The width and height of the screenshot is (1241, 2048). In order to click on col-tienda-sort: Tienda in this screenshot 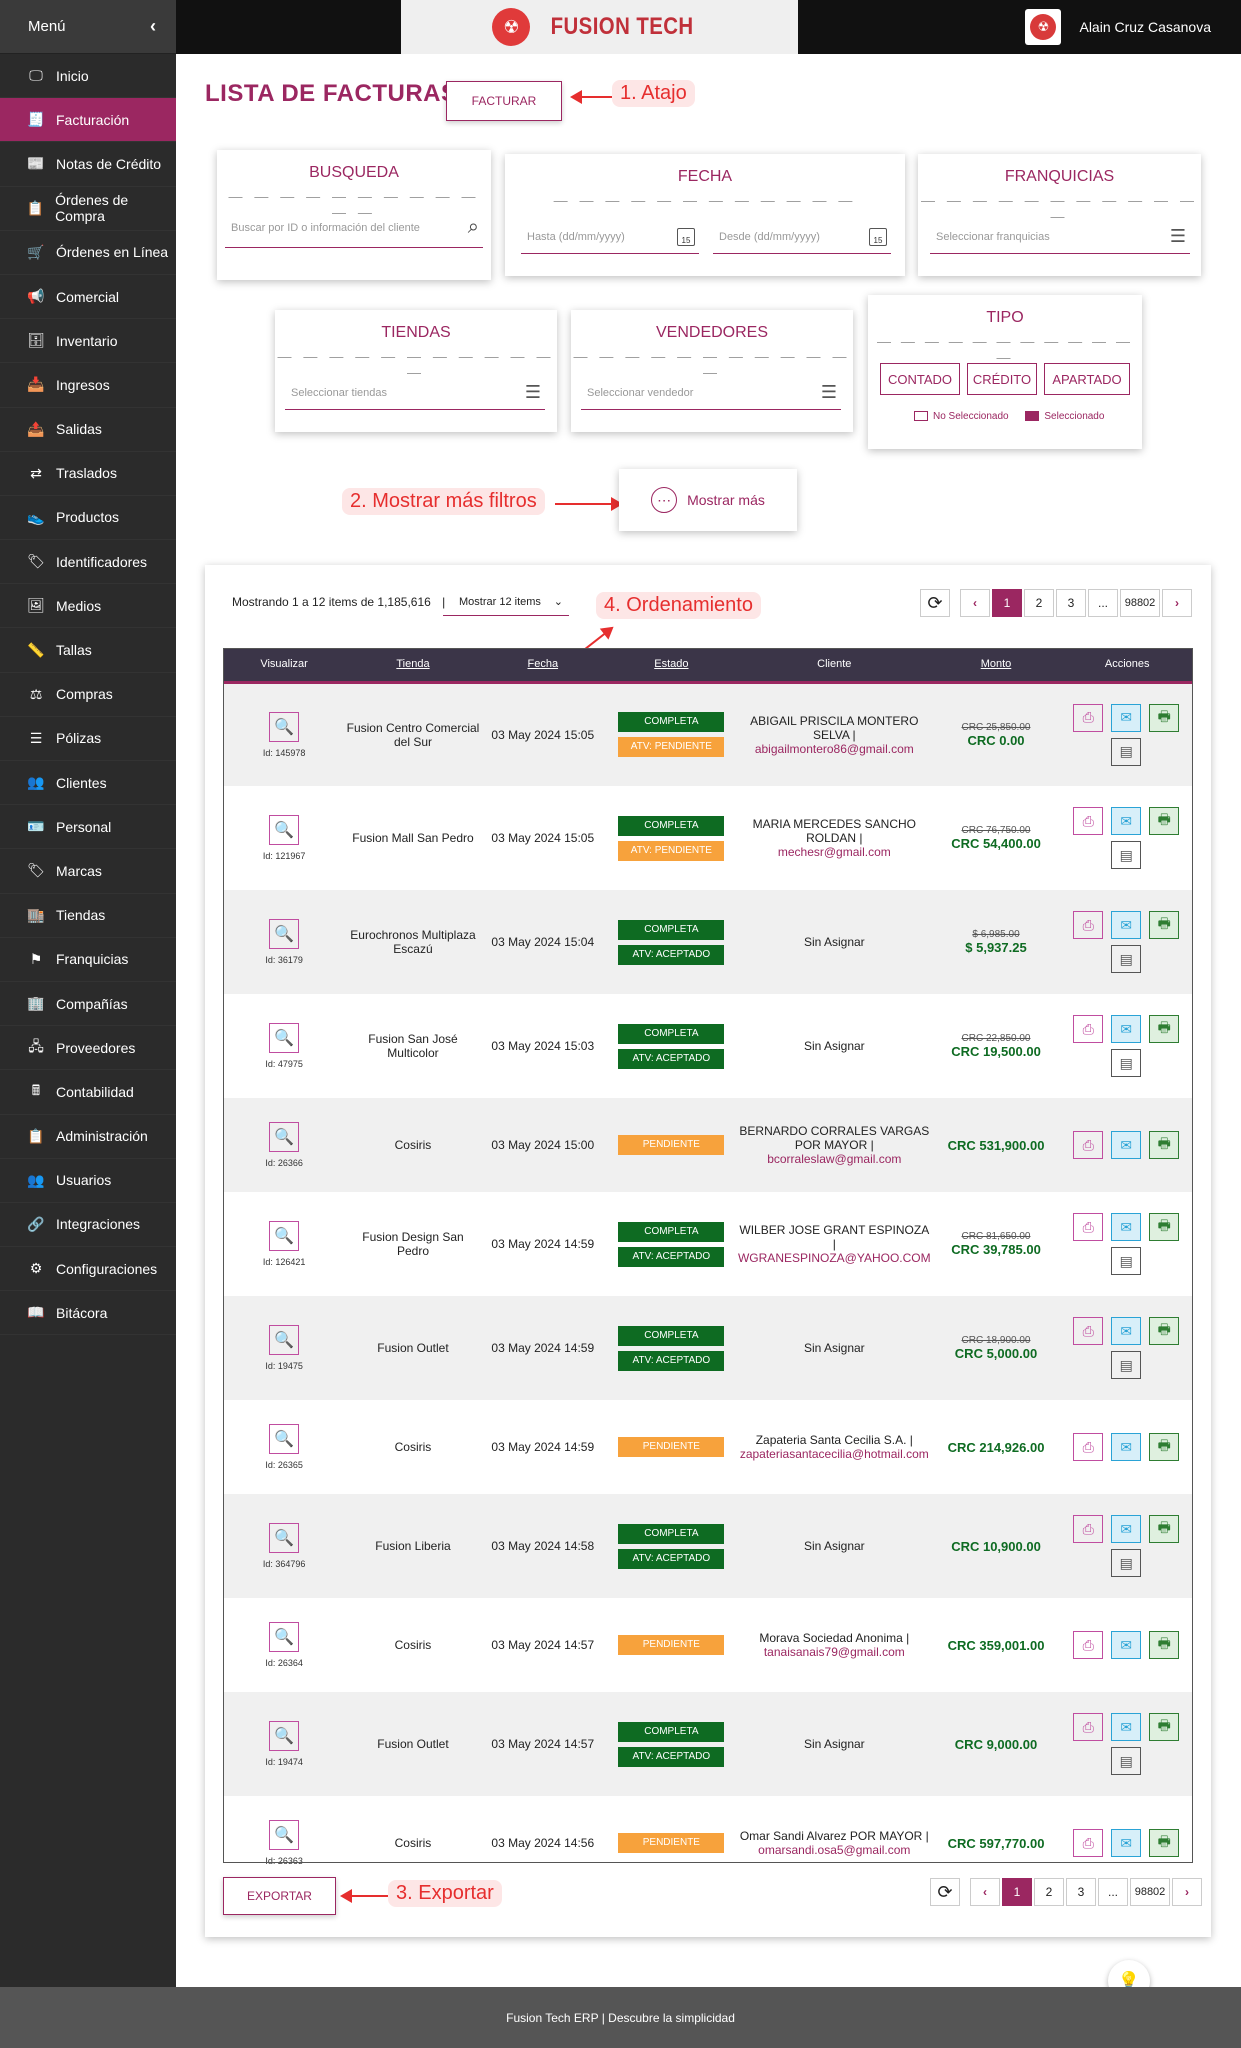, I will do `click(413, 666)`.